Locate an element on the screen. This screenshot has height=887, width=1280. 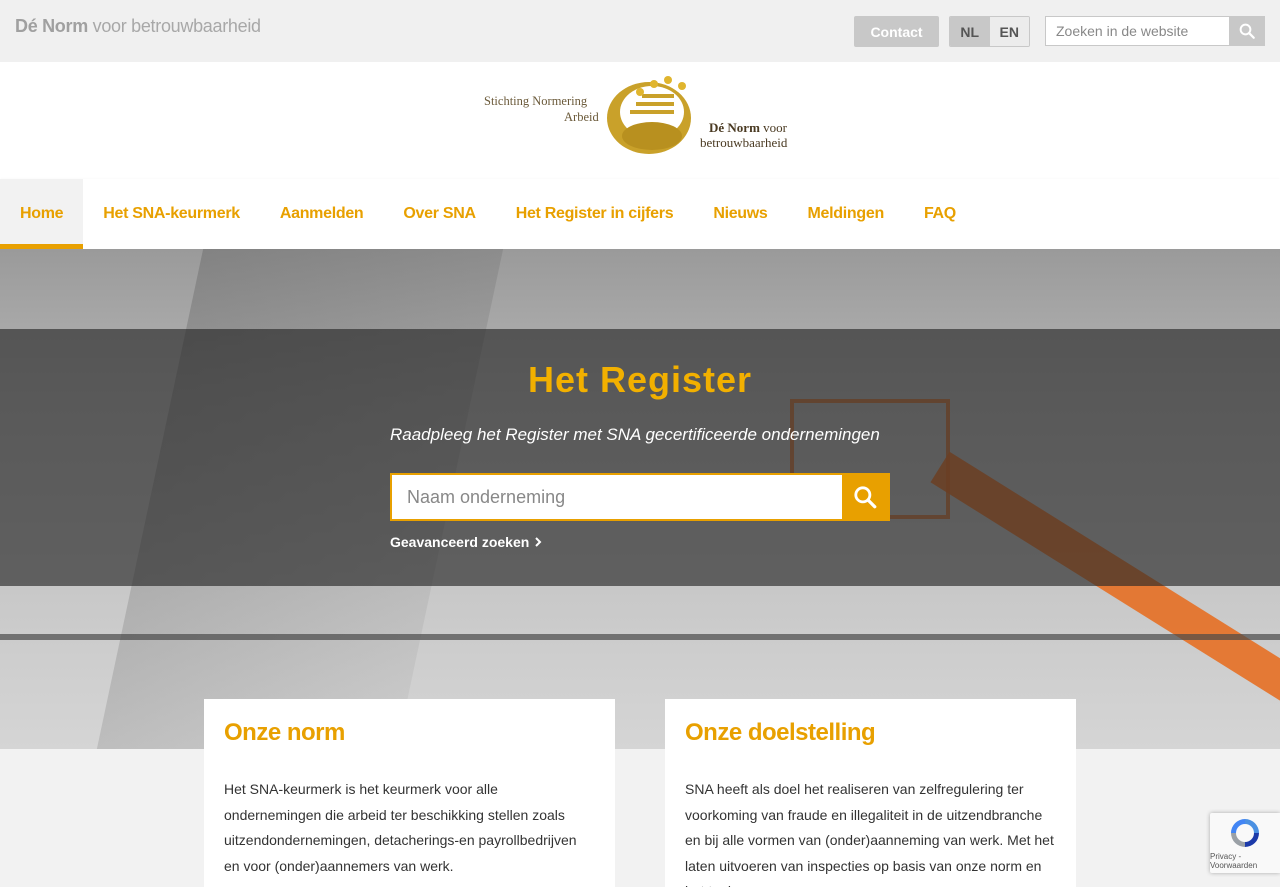
recaptcha-badge: Privacy - Voorwaarden is located at coordinates (1245, 843).